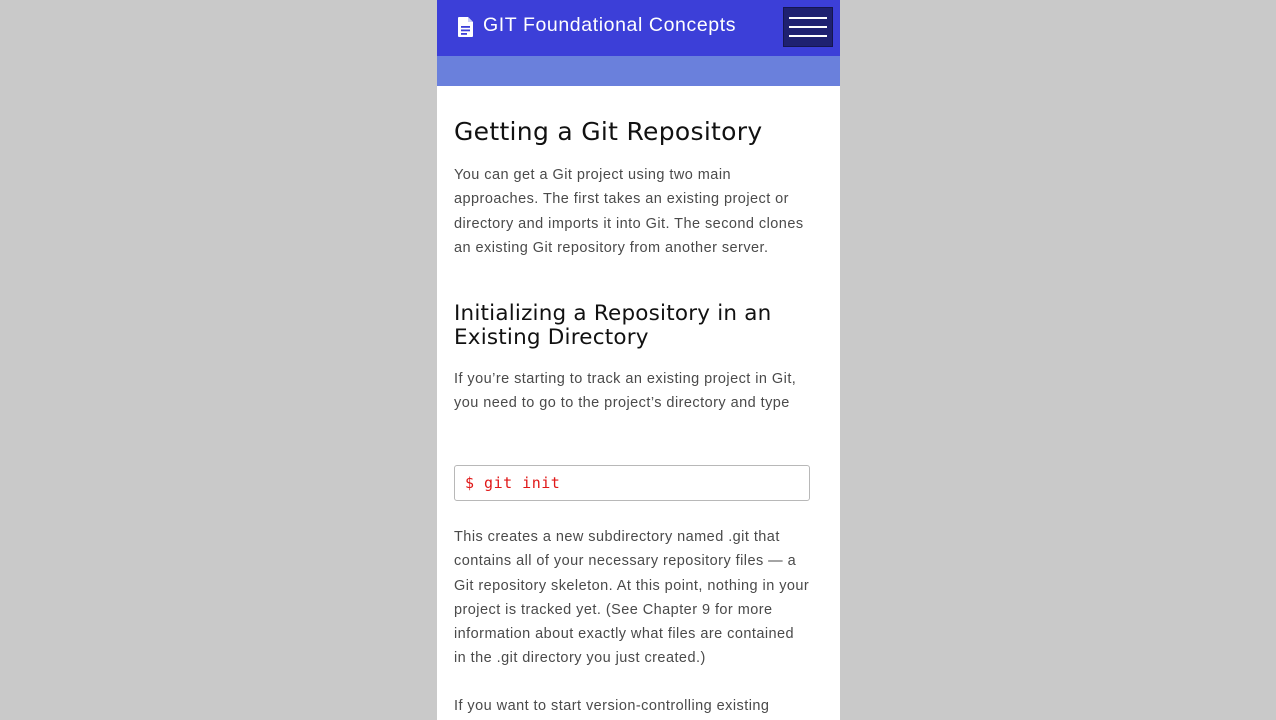 The height and width of the screenshot is (720, 1276). Describe the element at coordinates (465, 27) in the screenshot. I see `document-icon` at that location.